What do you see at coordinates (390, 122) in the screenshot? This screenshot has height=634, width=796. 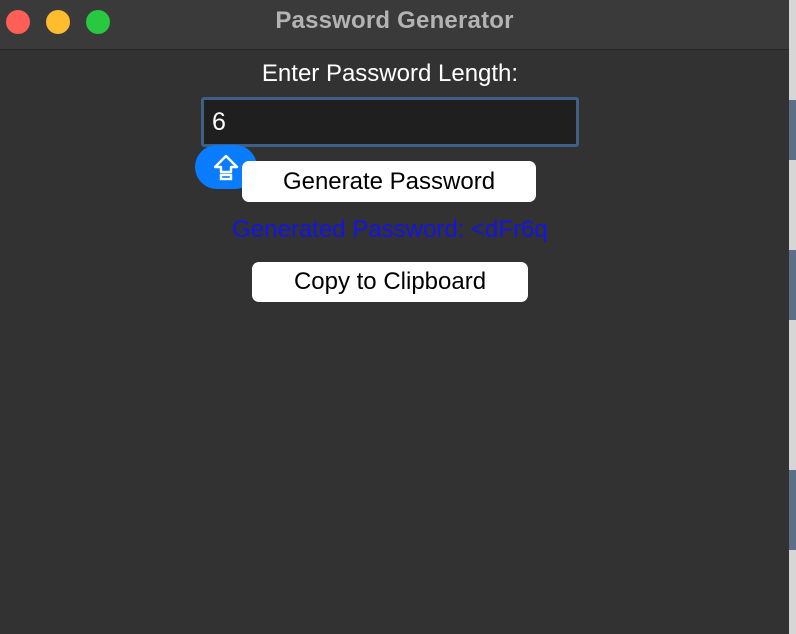 I see `password-length-input` at bounding box center [390, 122].